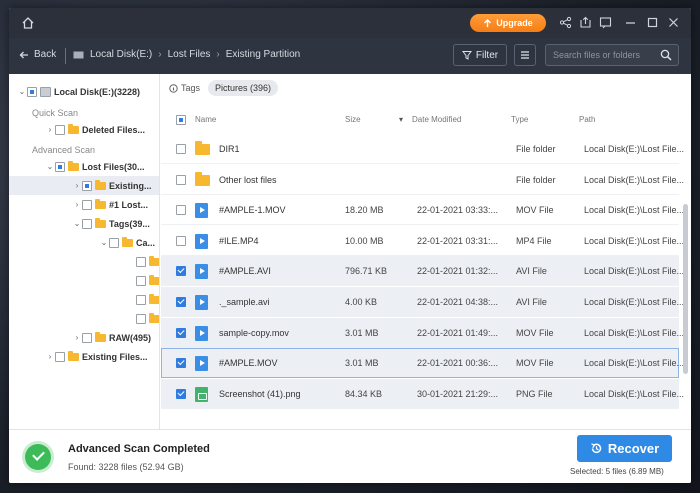 The height and width of the screenshot is (493, 700). I want to click on search-input: Search files or folders, so click(612, 55).